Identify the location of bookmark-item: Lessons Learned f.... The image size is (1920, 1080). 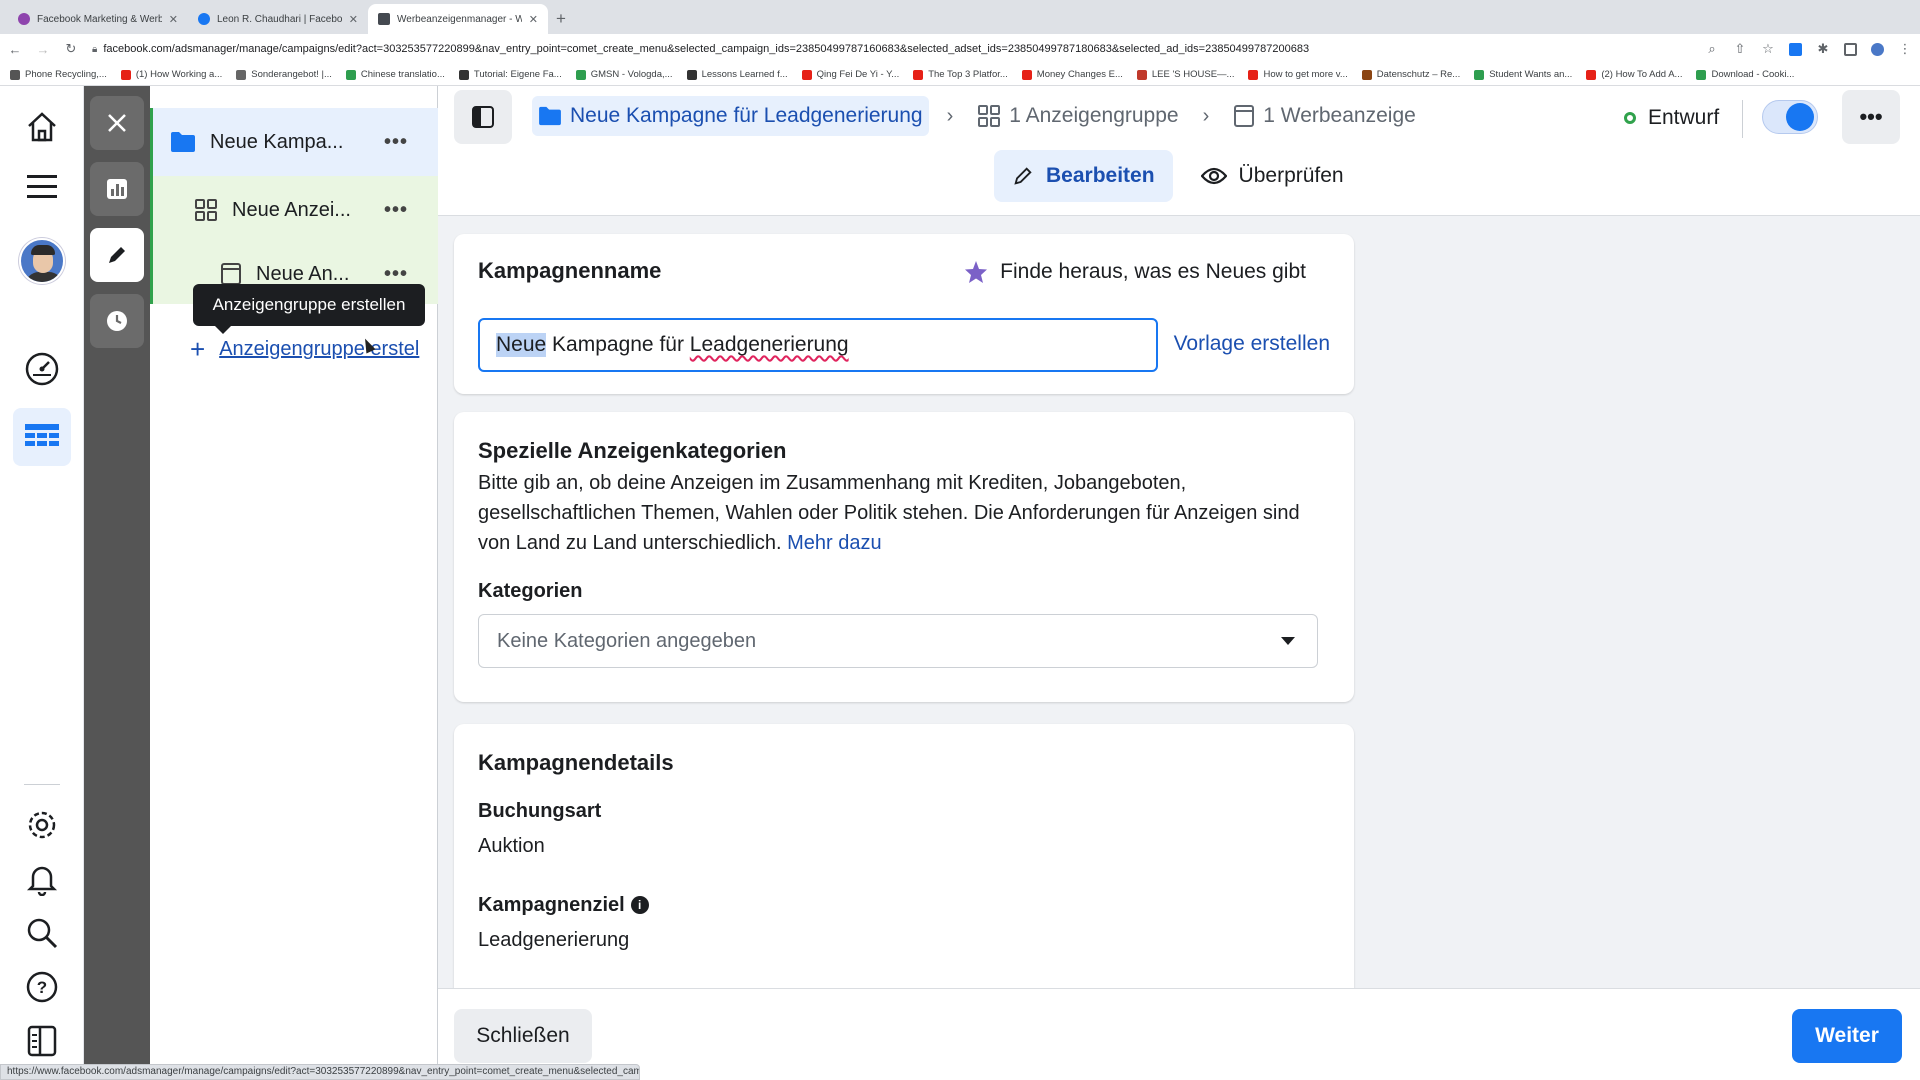
(737, 74).